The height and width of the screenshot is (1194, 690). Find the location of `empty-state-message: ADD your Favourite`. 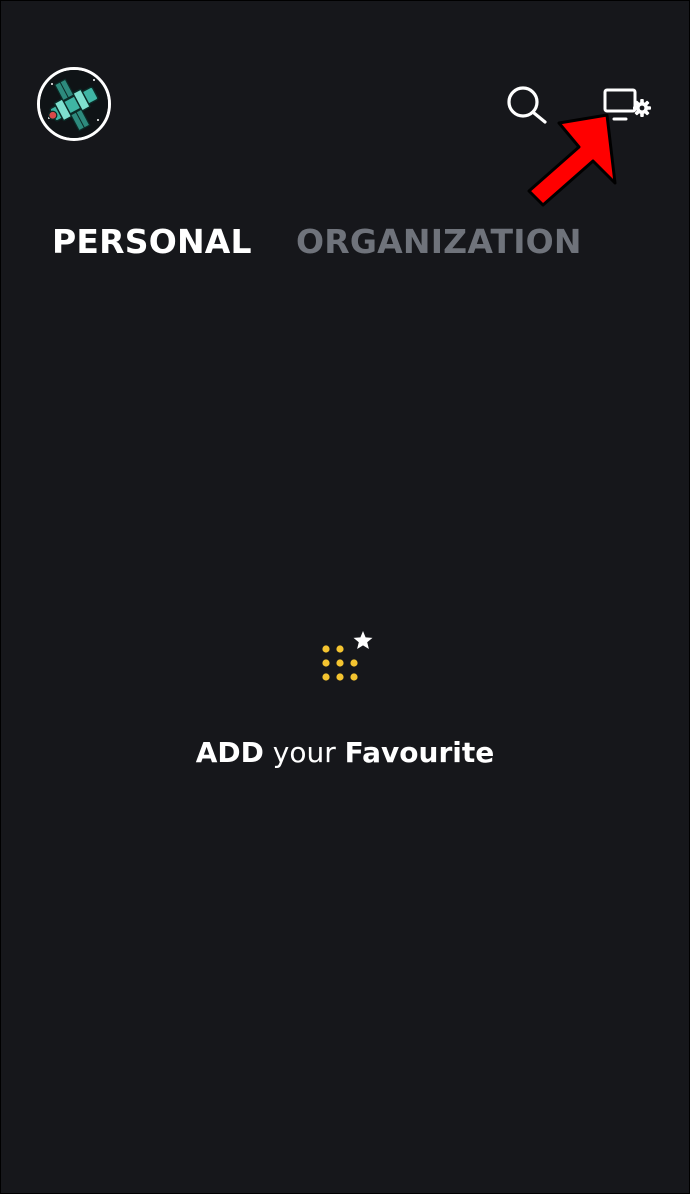

empty-state-message: ADD your Favourite is located at coordinates (345, 753).